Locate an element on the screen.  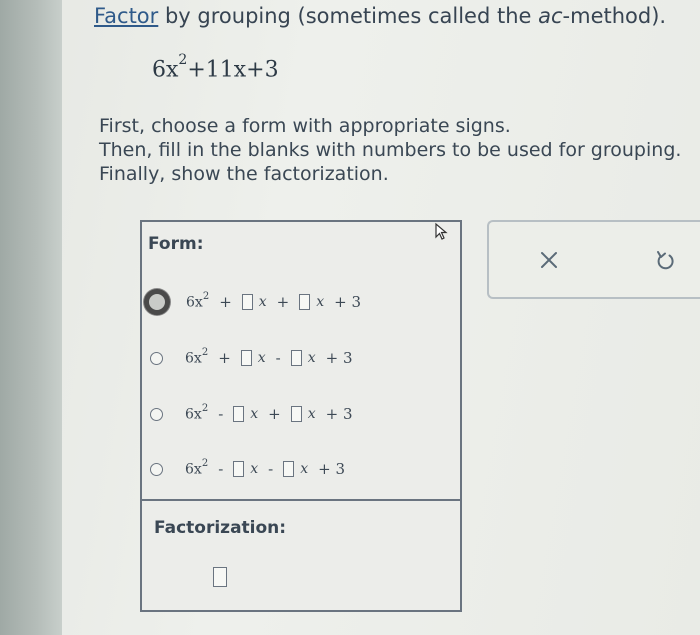
undo-icon is located at coordinates (665, 260).